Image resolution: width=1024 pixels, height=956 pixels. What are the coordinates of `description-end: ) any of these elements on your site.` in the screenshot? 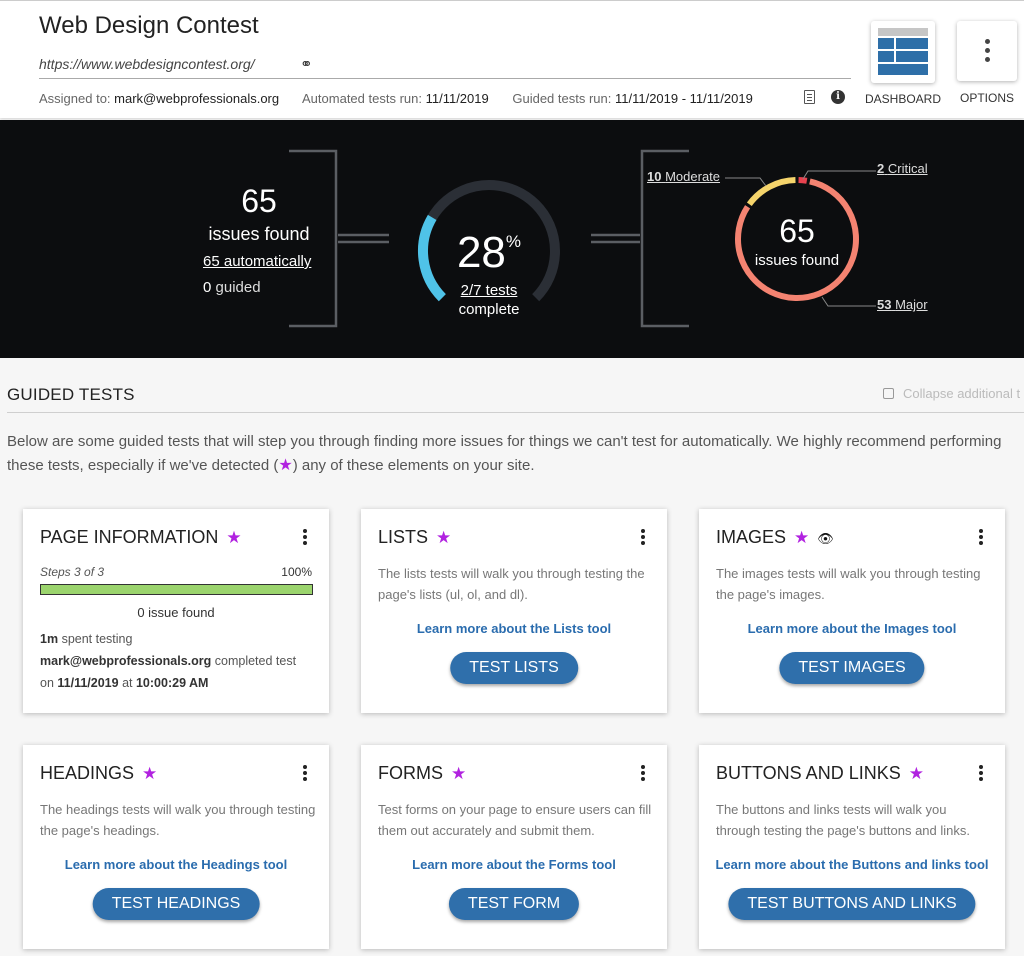 It's located at (413, 465).